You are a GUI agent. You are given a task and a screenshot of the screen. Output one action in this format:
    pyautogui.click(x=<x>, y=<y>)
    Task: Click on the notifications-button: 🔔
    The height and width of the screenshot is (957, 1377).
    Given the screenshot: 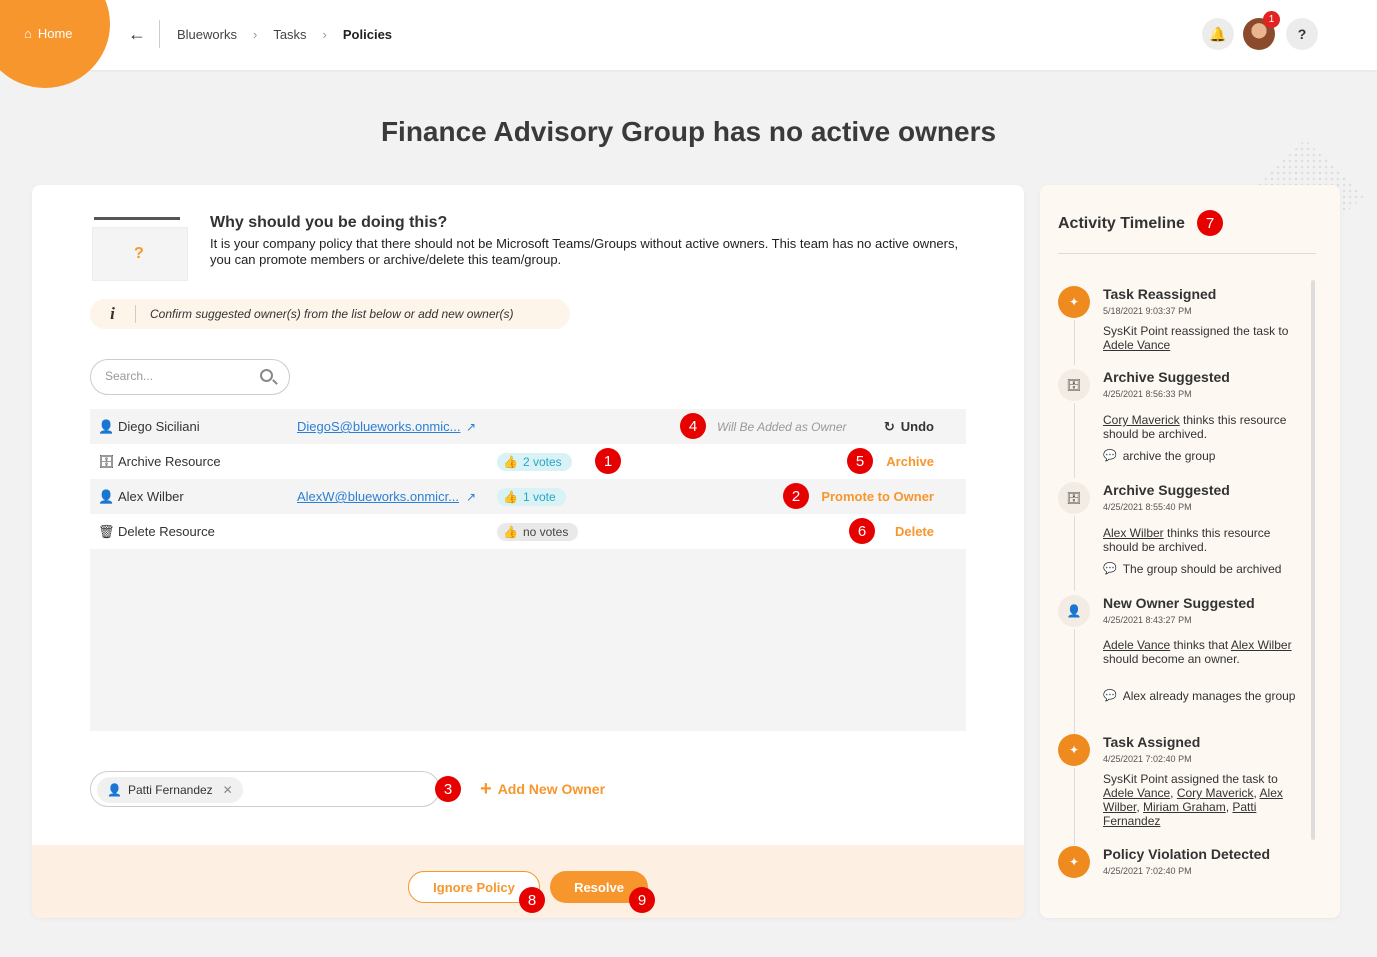 What is the action you would take?
    pyautogui.click(x=1218, y=34)
    